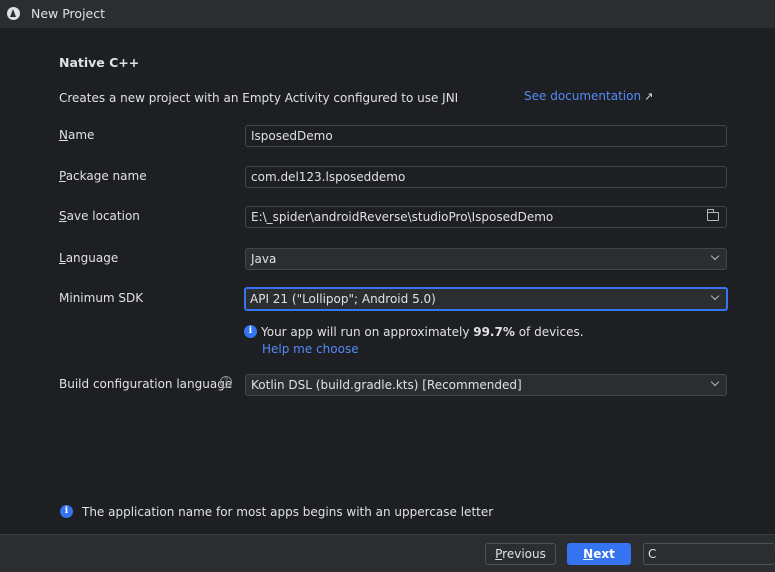 The image size is (775, 572). What do you see at coordinates (99, 62) in the screenshot?
I see `template-heading: Native C++` at bounding box center [99, 62].